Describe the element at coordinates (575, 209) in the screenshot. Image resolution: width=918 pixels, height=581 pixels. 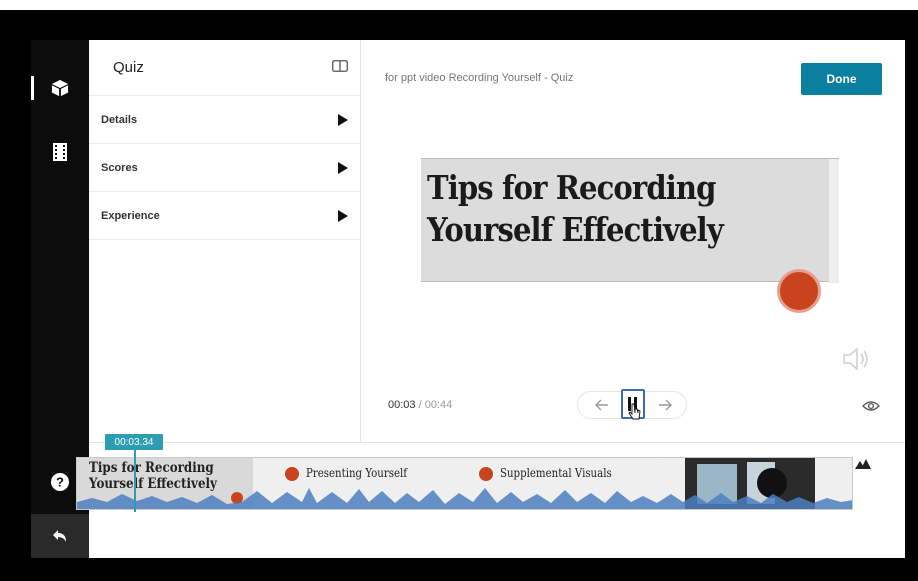
I see `slide-title: Tips for Recording Yourself Effectively` at that location.